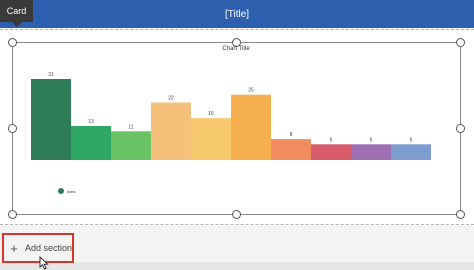  I want to click on bar-value-label: 16, so click(211, 114).